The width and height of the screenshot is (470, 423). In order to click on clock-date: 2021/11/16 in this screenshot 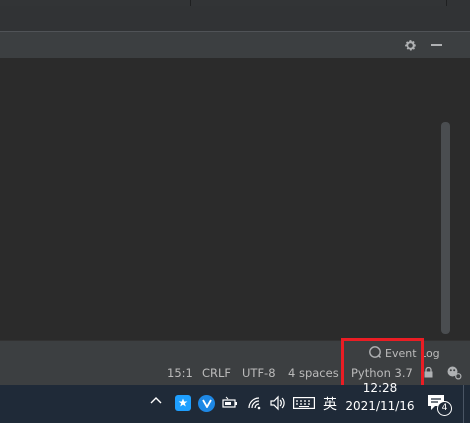, I will do `click(380, 406)`.